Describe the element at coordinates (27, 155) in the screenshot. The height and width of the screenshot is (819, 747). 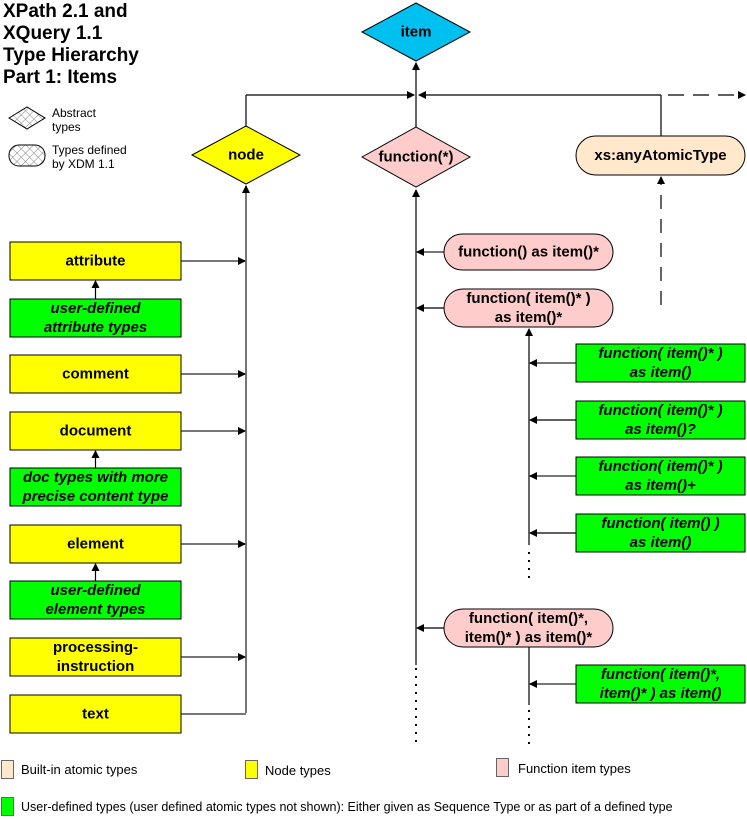
I see `xdm-shape-legend-icon` at that location.